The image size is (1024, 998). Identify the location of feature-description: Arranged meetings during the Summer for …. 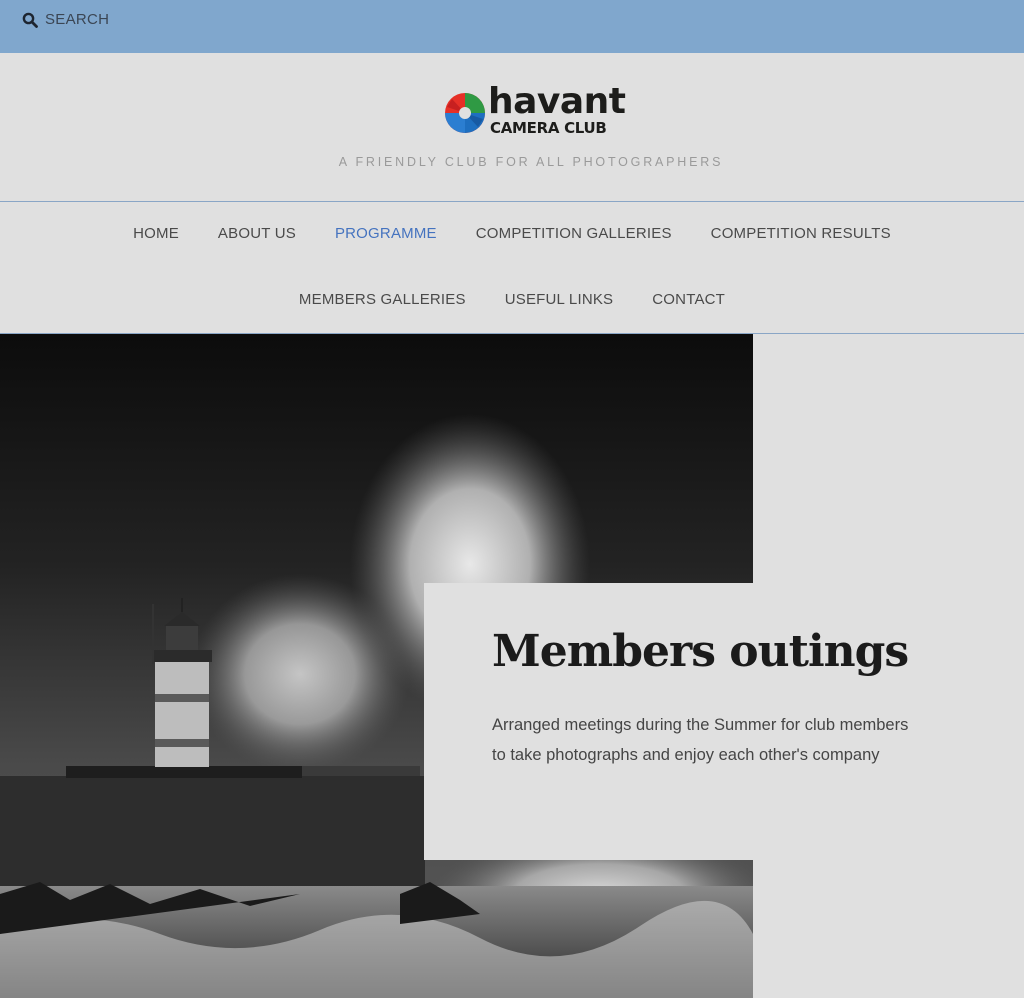
(700, 740).